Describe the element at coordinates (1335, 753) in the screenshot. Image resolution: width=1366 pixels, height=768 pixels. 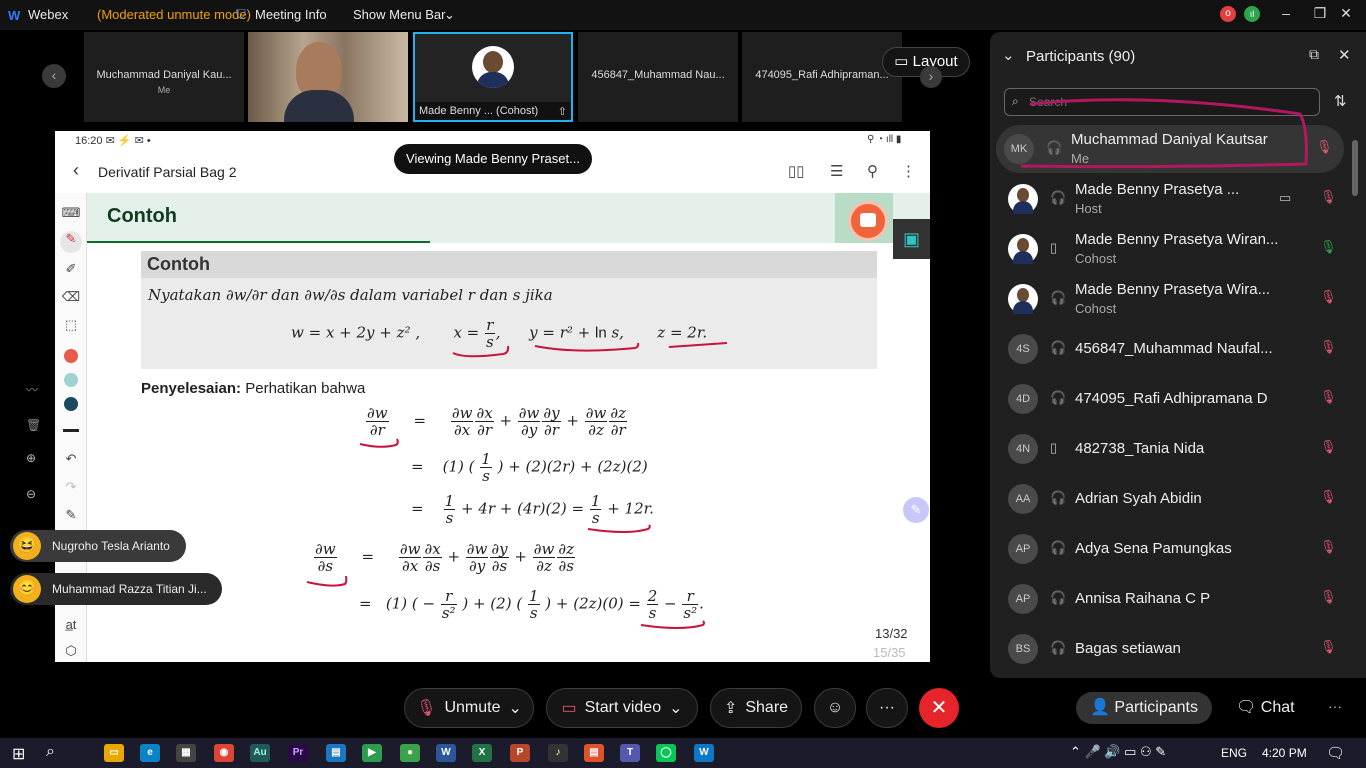
I see `notifications-icon: 🗨` at that location.